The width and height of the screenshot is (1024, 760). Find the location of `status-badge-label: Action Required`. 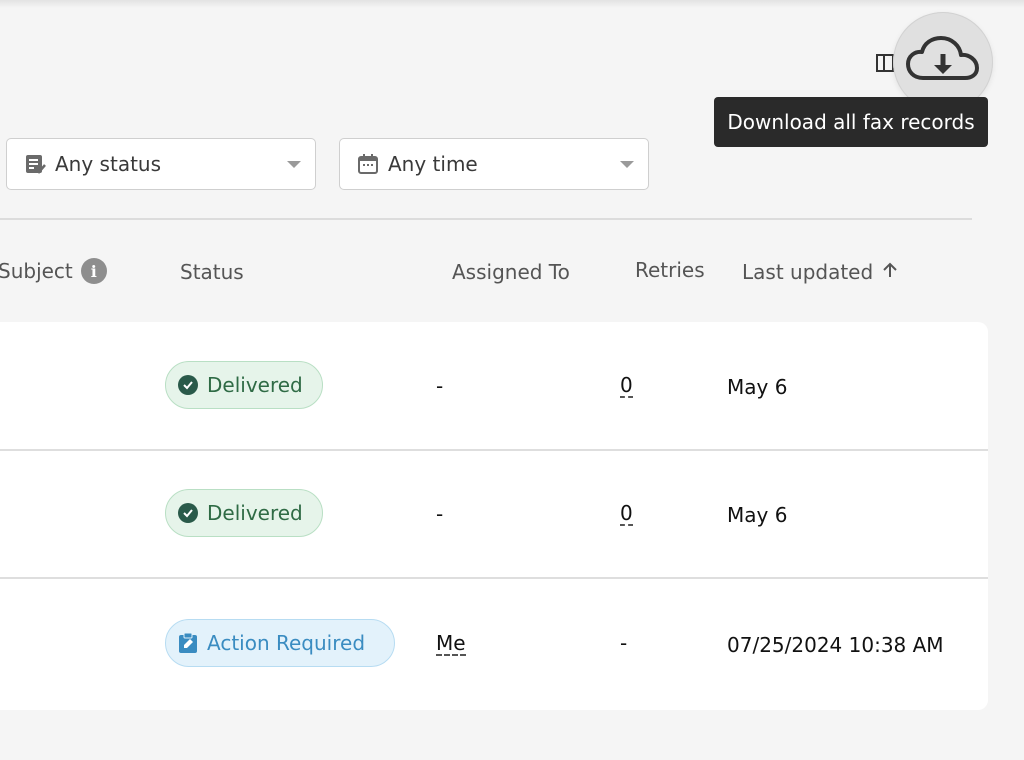

status-badge-label: Action Required is located at coordinates (286, 643).